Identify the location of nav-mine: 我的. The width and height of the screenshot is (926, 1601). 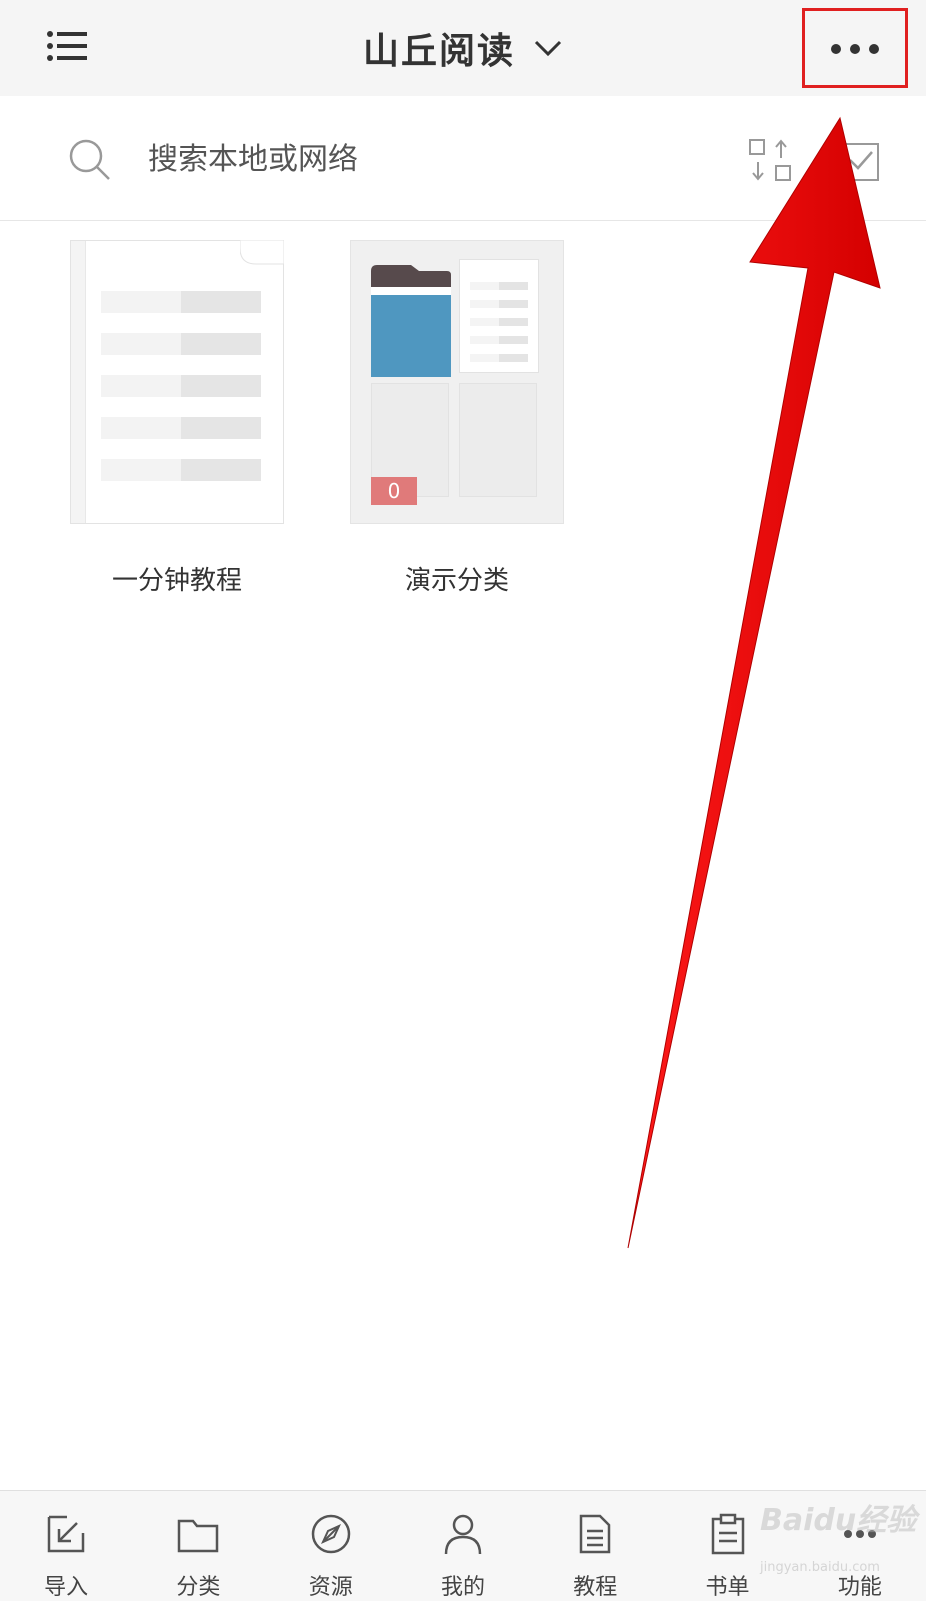
(463, 1546).